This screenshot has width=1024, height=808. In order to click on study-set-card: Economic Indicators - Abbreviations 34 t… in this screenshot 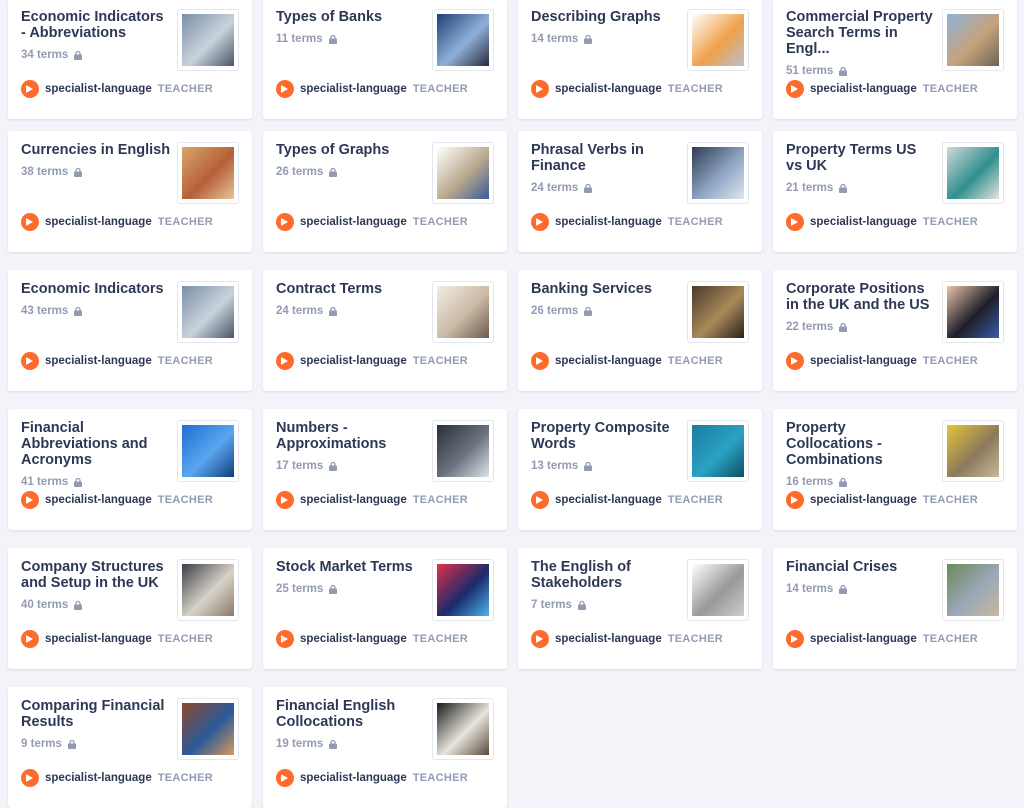, I will do `click(130, 59)`.